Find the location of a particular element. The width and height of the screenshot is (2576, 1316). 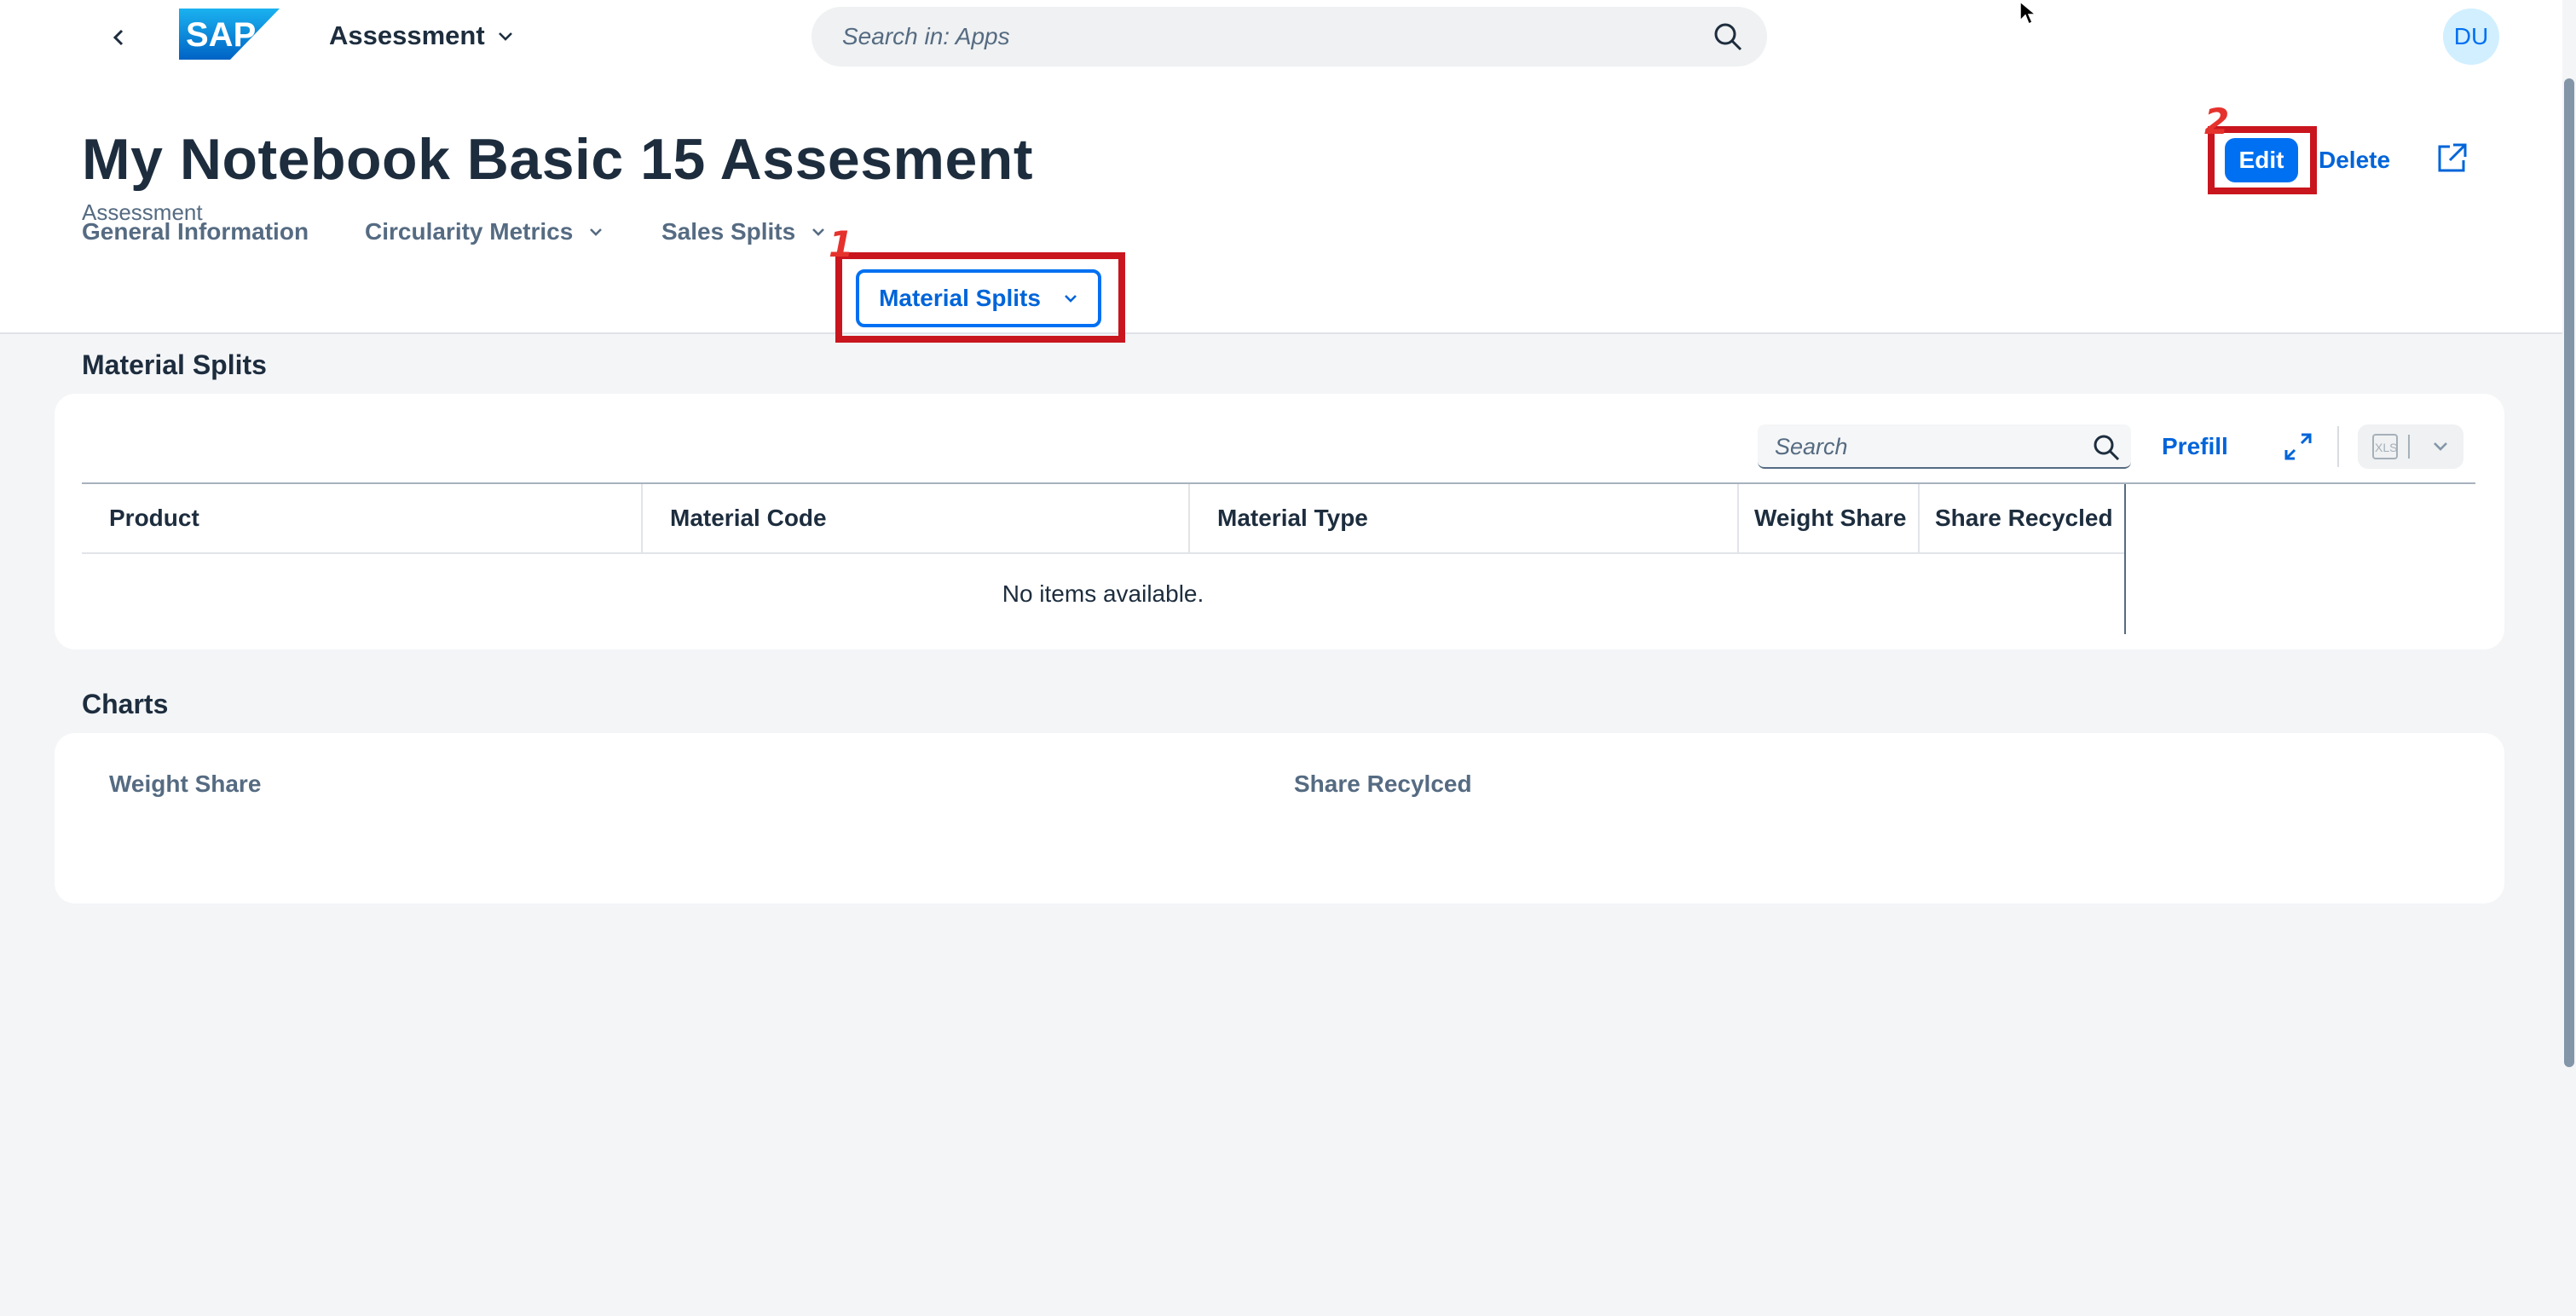

column-header-share-recycled: Share Recycled is located at coordinates (2022, 518).